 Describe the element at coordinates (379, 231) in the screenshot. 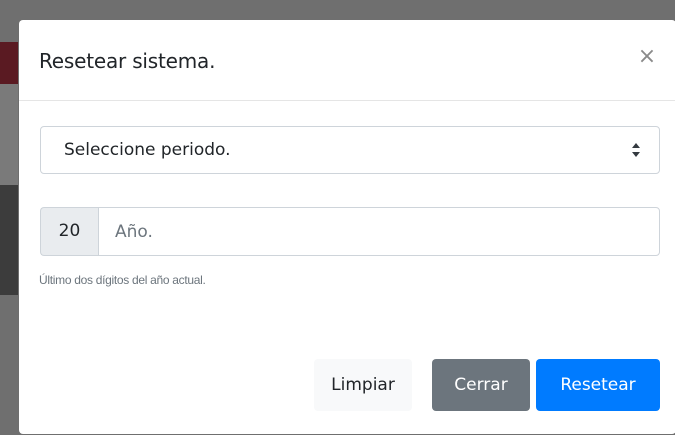

I see `year-input` at that location.